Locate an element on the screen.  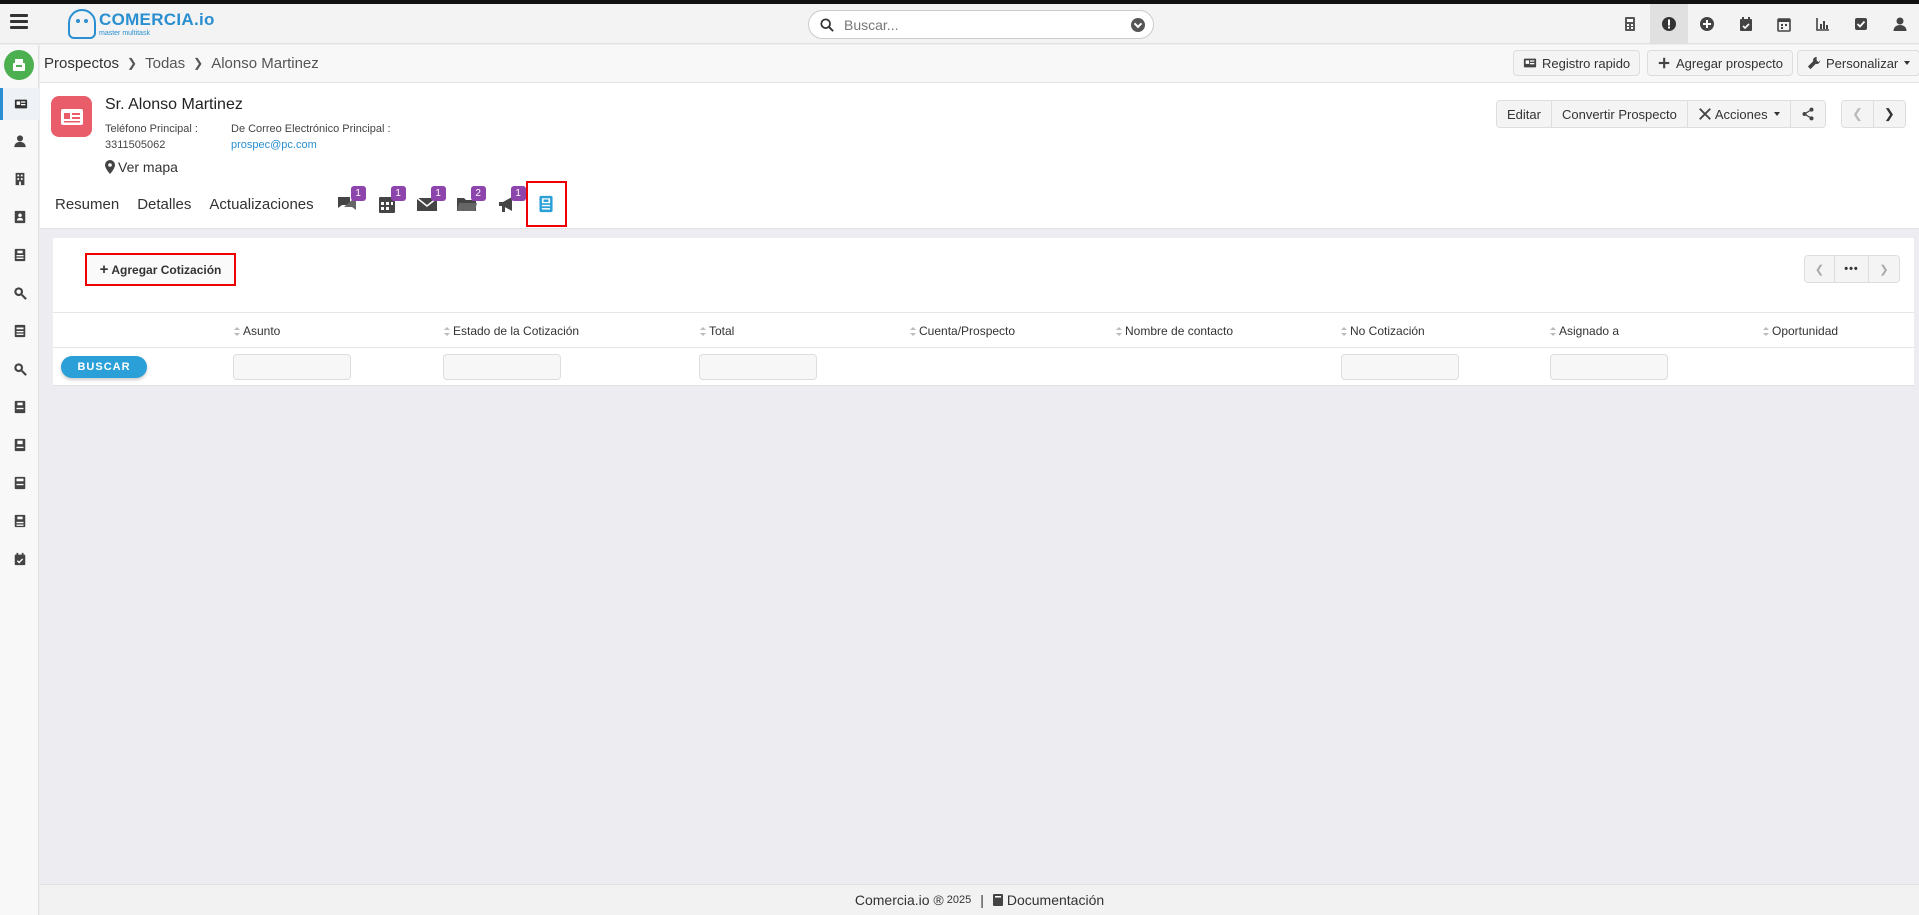
cash-register-icon is located at coordinates (19, 65).